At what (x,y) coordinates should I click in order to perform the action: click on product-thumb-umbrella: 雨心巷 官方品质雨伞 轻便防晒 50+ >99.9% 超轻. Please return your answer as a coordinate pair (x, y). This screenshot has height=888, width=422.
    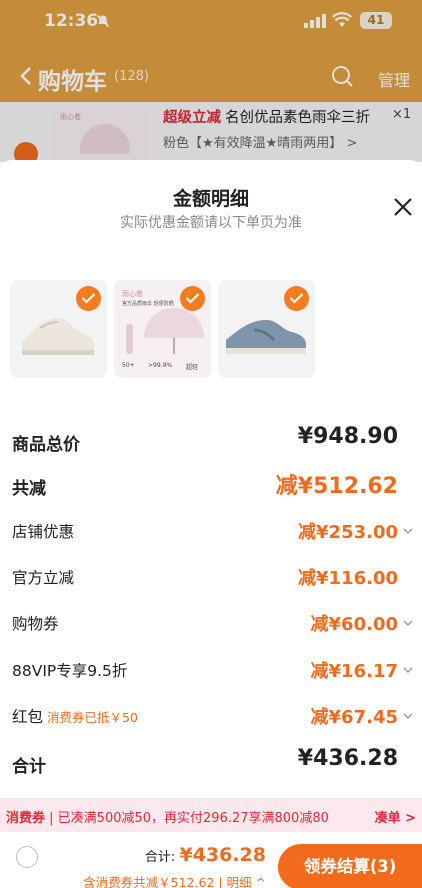
    Looking at the image, I should click on (162, 329).